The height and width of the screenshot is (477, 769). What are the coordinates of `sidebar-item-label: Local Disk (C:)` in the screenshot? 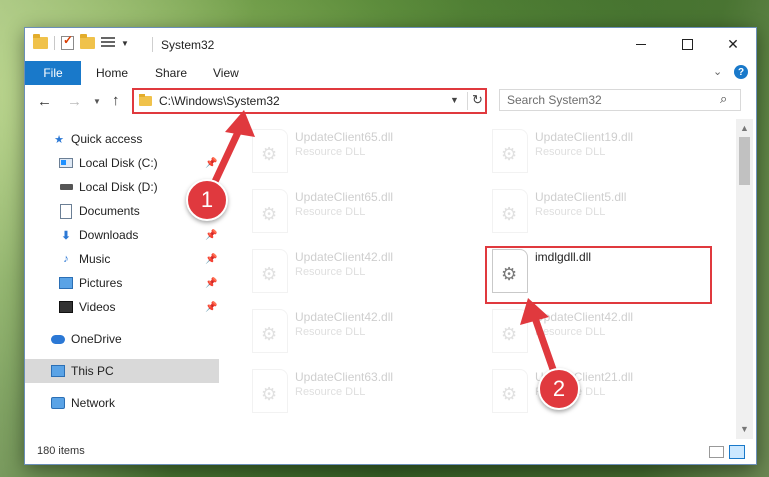 It's located at (118, 163).